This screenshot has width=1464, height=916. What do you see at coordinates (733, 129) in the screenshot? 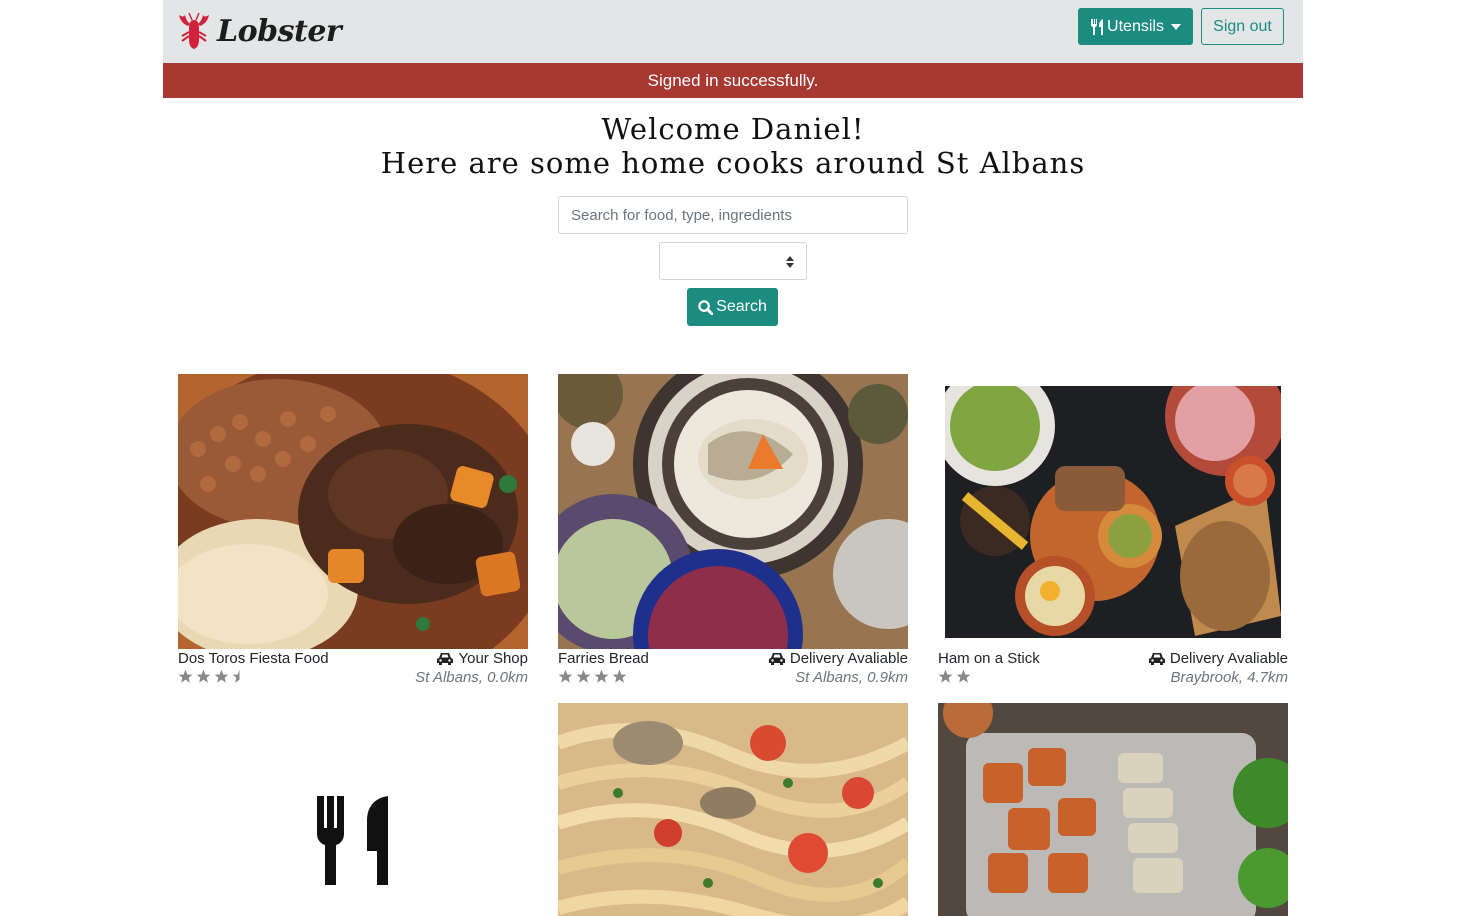
I see `welcome-line: Welcome Daniel!` at bounding box center [733, 129].